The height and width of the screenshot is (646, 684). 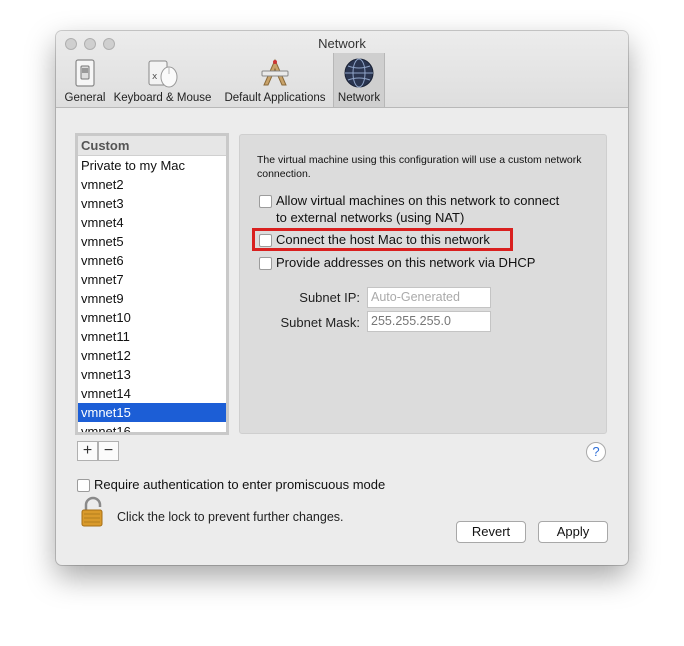 What do you see at coordinates (152, 203) in the screenshot?
I see `list-item-vmnet3: vmnet3` at bounding box center [152, 203].